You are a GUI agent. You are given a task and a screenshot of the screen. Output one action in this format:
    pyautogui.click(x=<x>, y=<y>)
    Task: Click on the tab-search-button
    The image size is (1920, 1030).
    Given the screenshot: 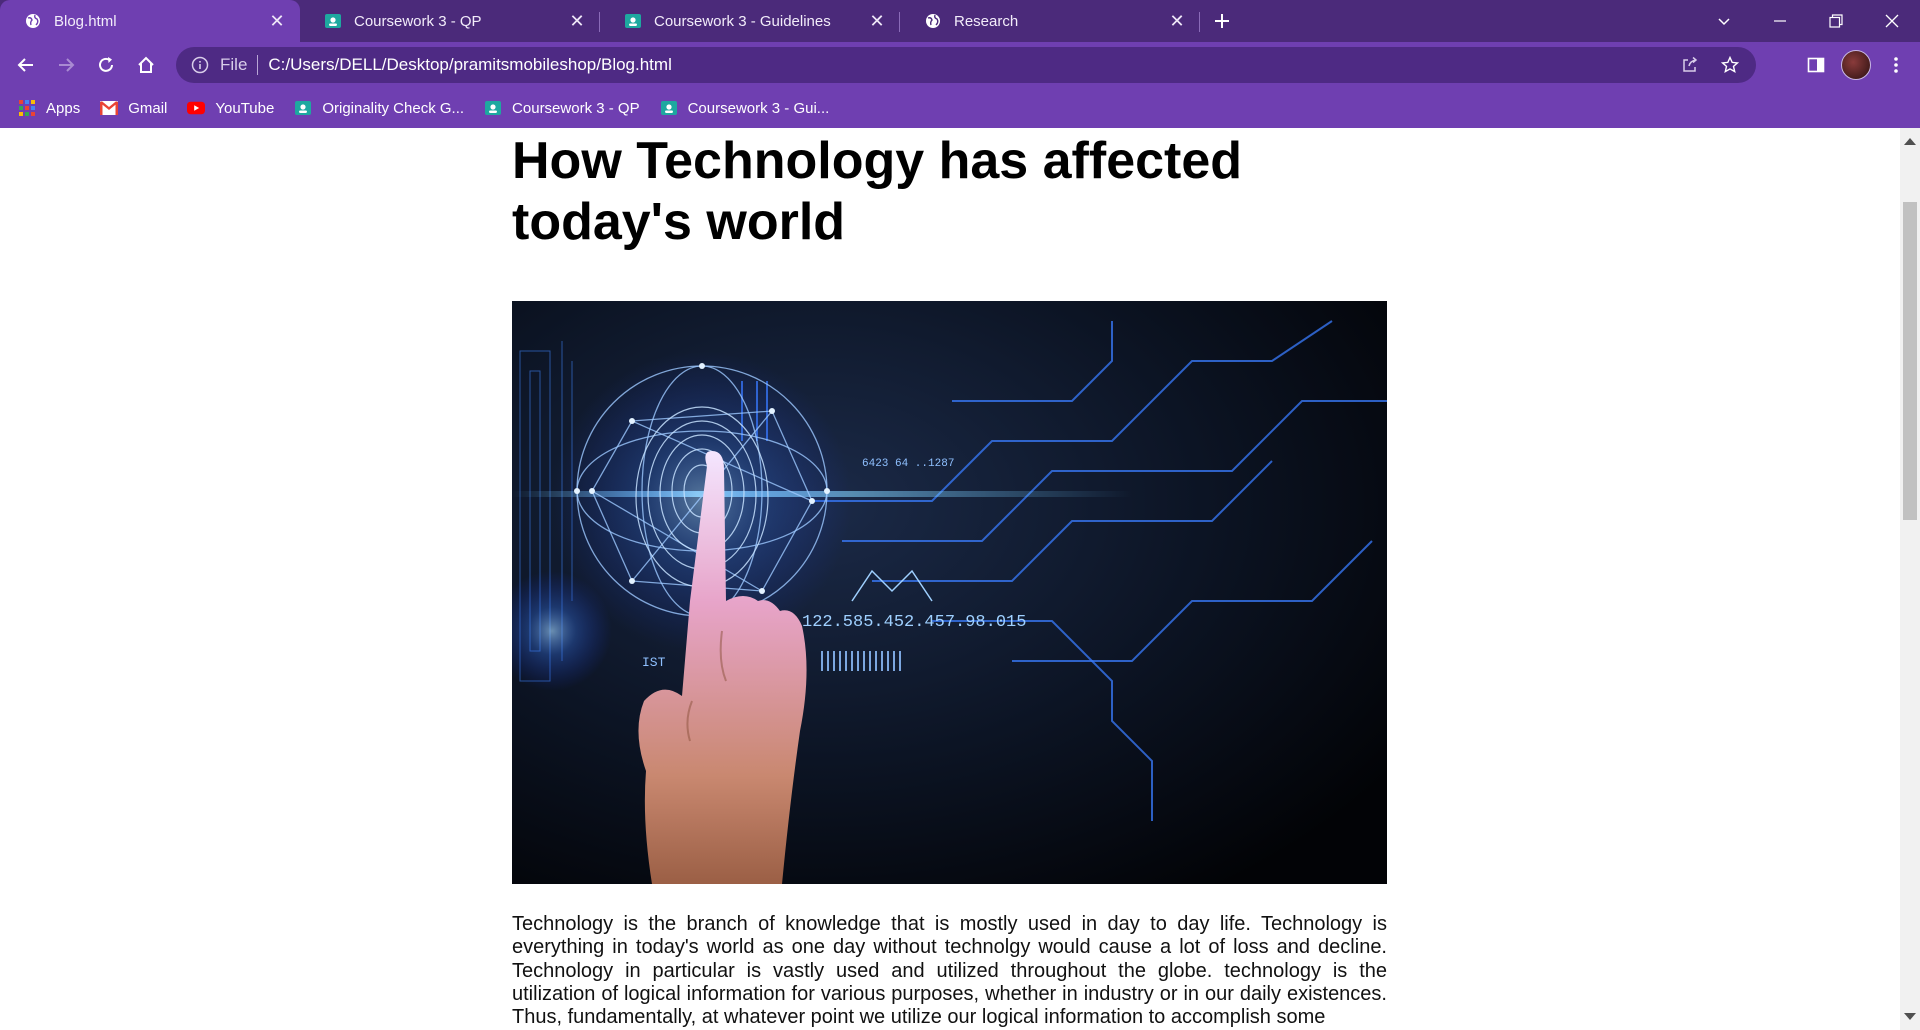 What is the action you would take?
    pyautogui.click(x=1724, y=21)
    